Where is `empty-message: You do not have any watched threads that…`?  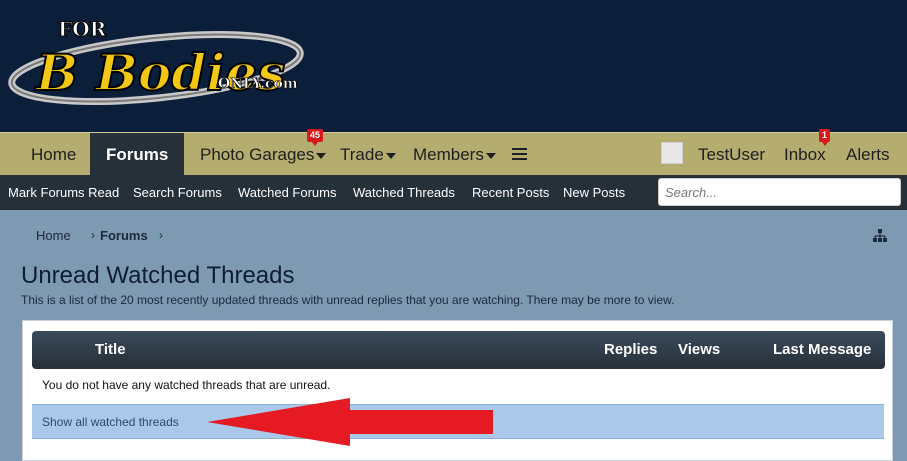 empty-message: You do not have any watched threads that… is located at coordinates (186, 385).